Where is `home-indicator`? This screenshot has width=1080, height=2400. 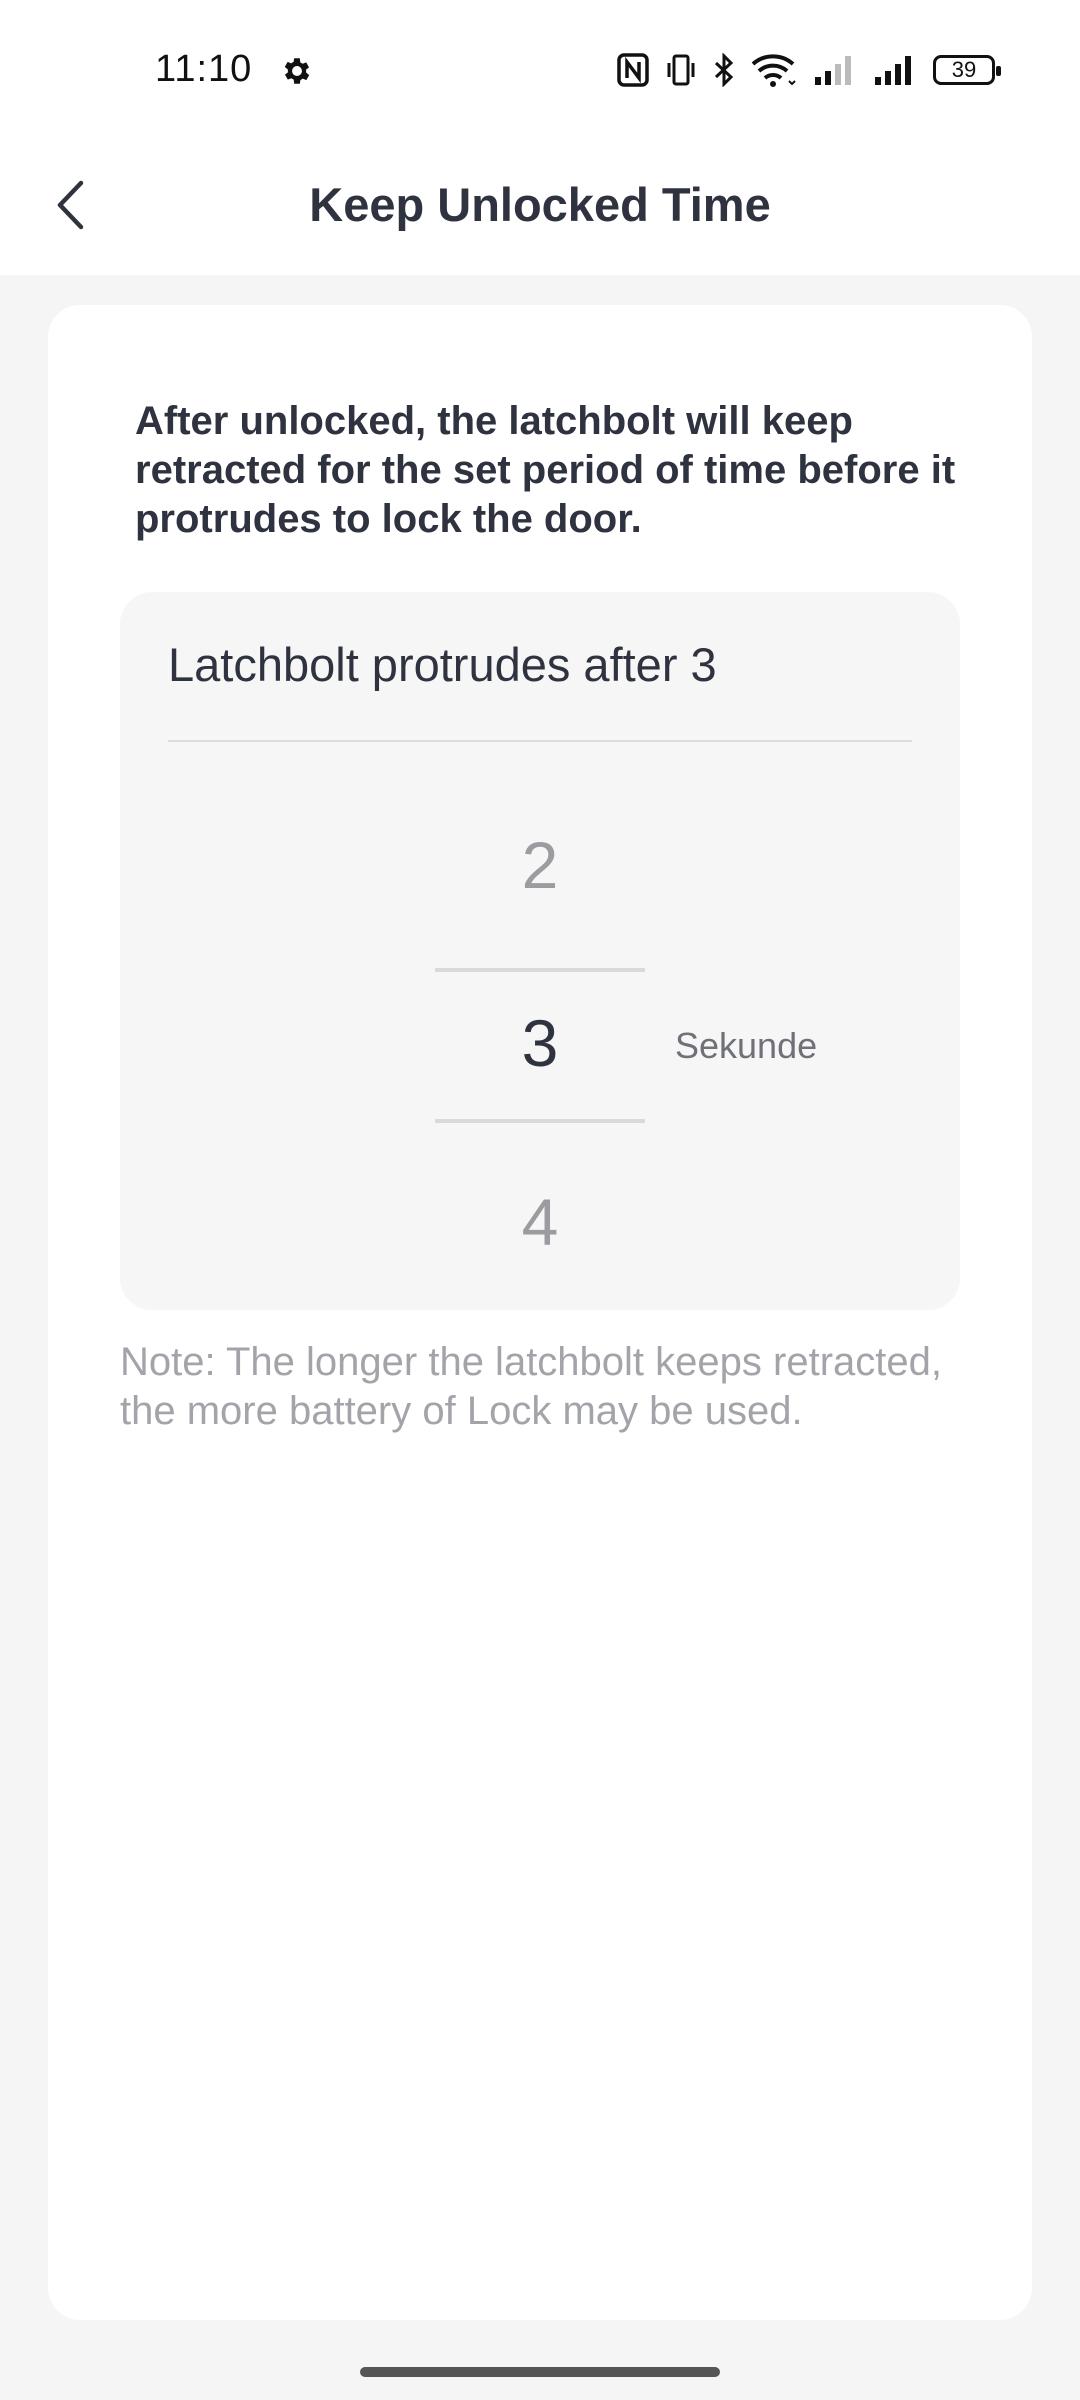
home-indicator is located at coordinates (540, 2372).